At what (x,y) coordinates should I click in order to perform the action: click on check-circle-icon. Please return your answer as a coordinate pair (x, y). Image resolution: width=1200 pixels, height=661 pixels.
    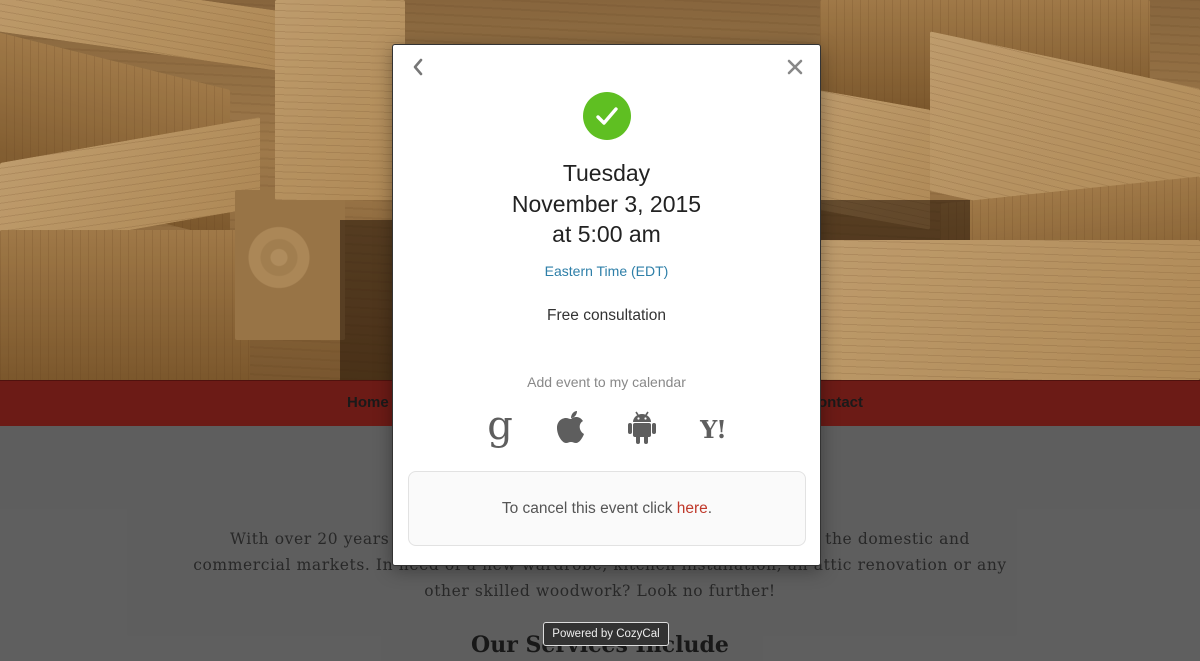
    Looking at the image, I should click on (607, 116).